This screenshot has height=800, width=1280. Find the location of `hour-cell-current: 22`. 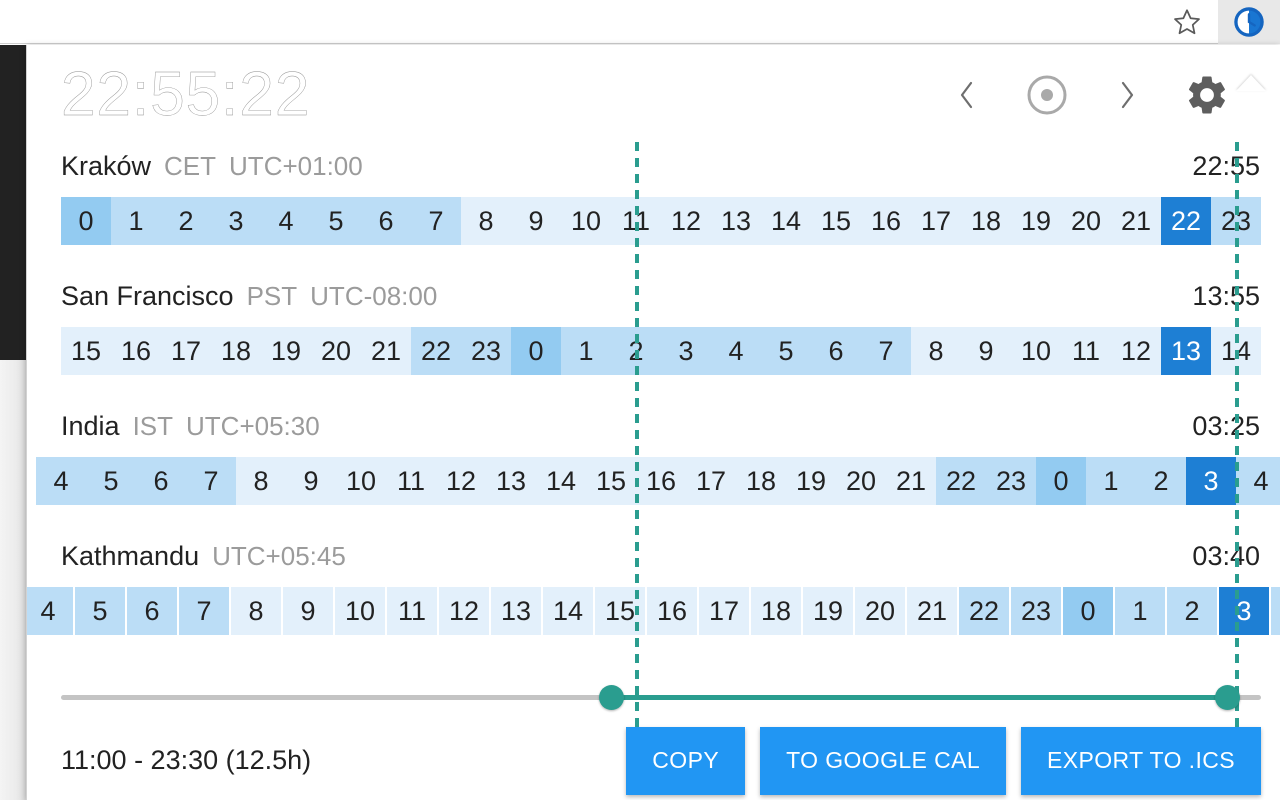

hour-cell-current: 22 is located at coordinates (1186, 221).